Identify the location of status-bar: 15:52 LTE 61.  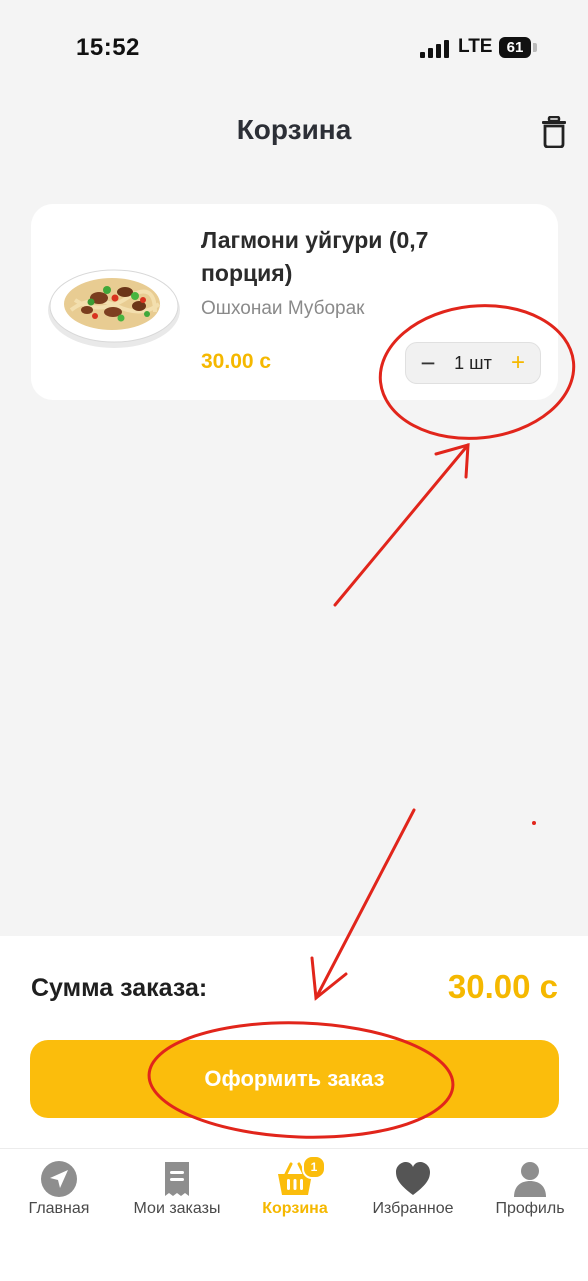
(294, 48).